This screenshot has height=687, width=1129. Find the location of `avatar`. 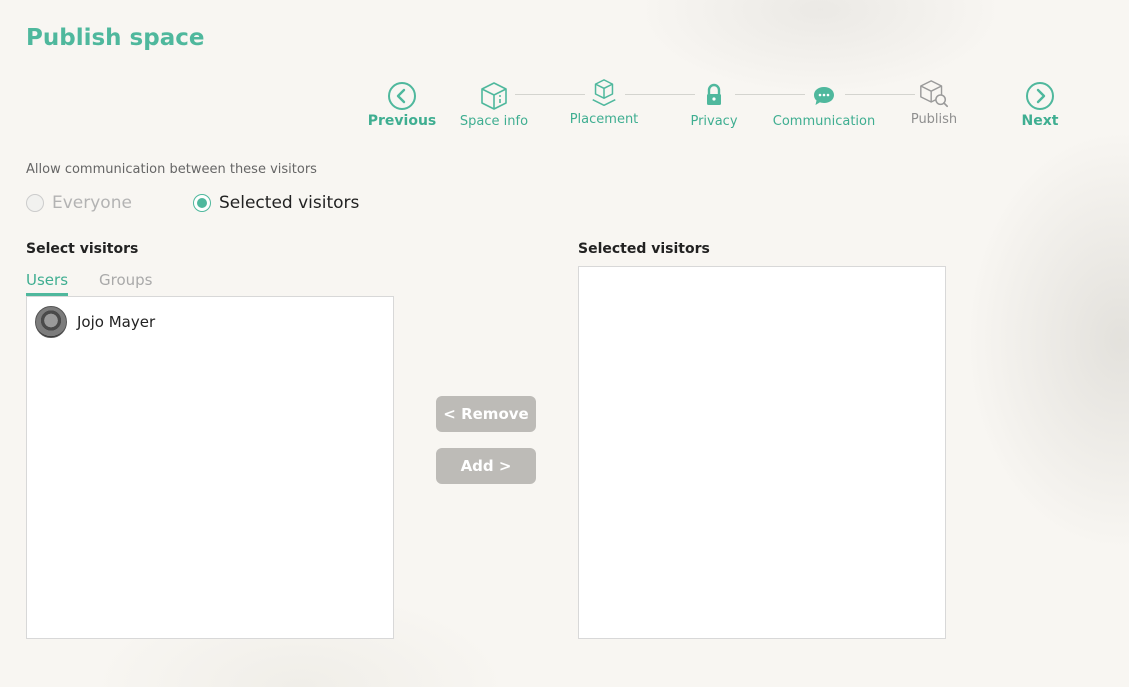

avatar is located at coordinates (51, 322).